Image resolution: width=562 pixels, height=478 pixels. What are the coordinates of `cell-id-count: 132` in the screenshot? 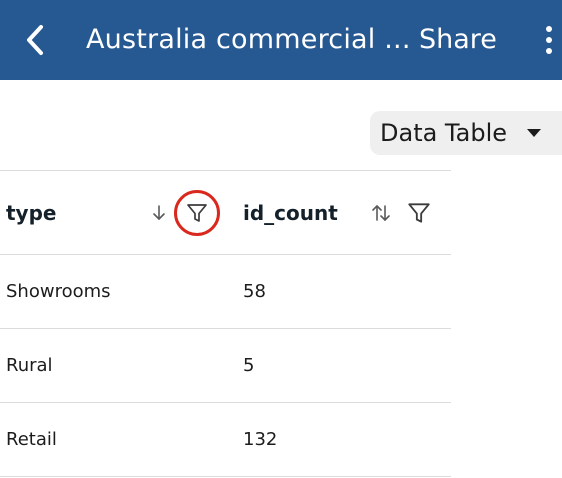 It's located at (260, 439).